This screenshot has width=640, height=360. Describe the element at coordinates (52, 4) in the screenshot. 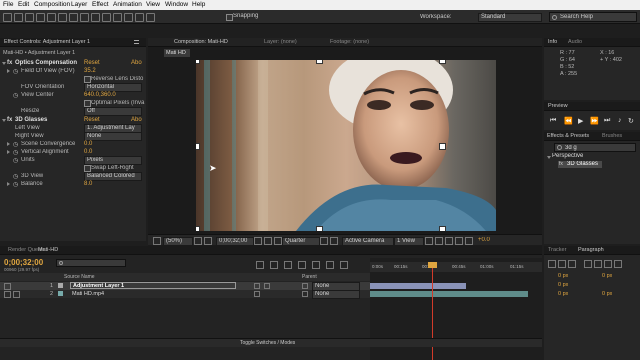

I see `menu-composition: Composition` at that location.